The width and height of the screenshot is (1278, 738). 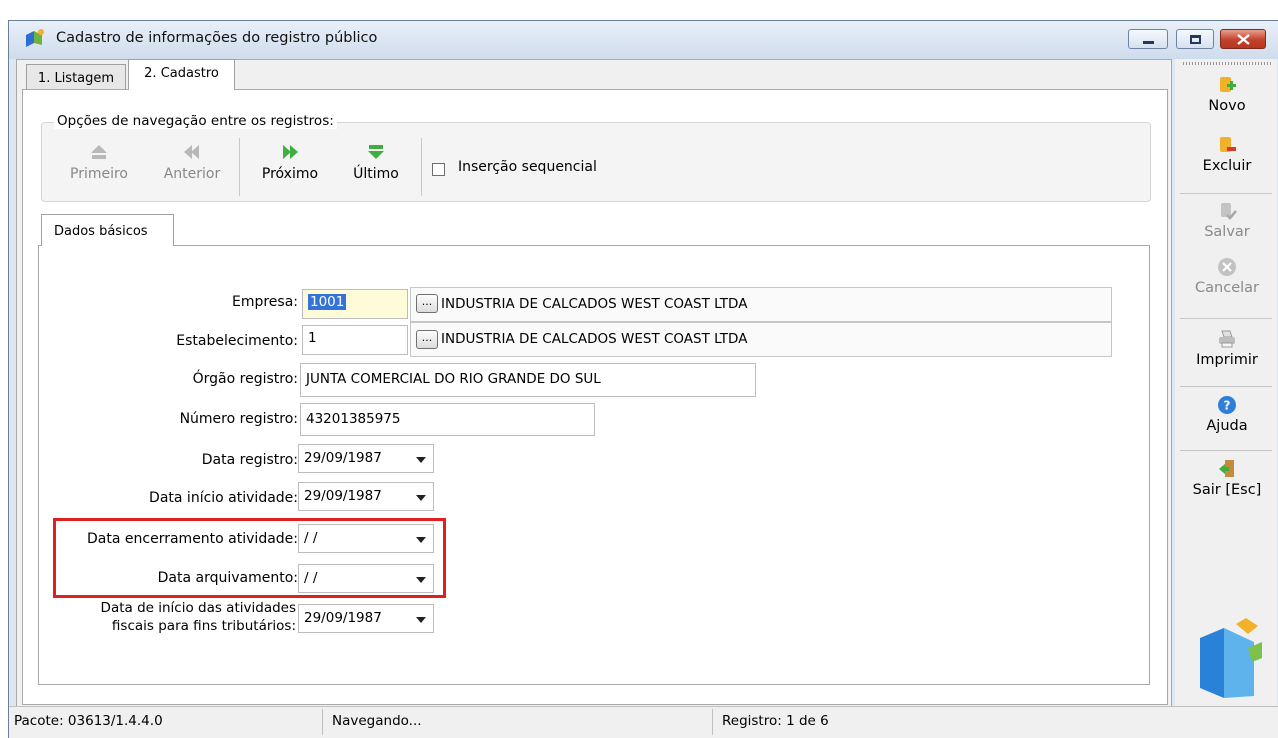 I want to click on data-registro-picker: 29/09/1987, so click(x=366, y=458).